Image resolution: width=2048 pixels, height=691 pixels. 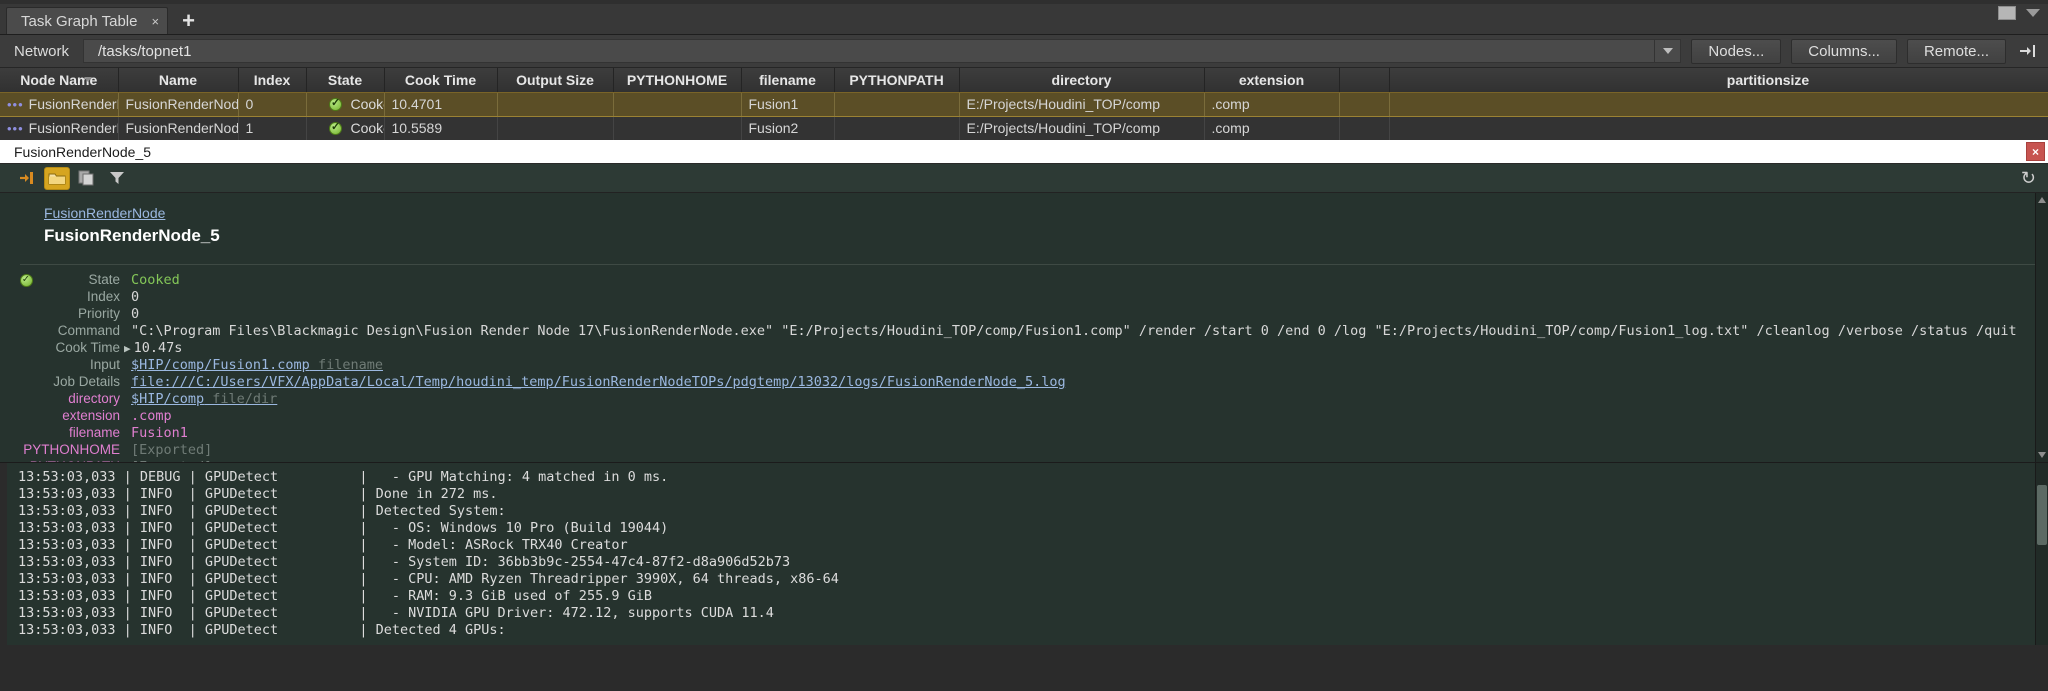 I want to click on filter-icon, so click(x=117, y=178).